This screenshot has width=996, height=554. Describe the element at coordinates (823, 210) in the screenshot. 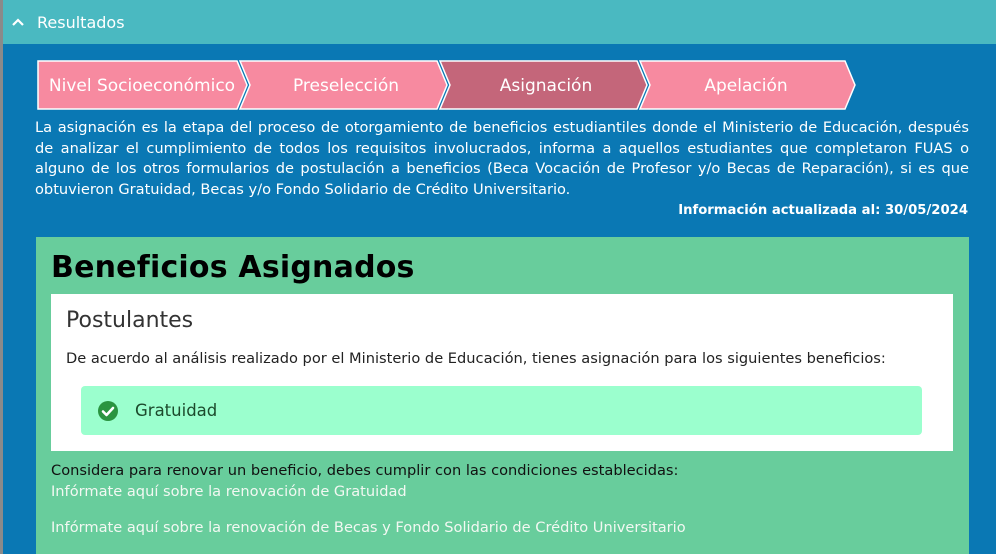

I see `update-date: Información actualizada al: 30/05/2024` at that location.